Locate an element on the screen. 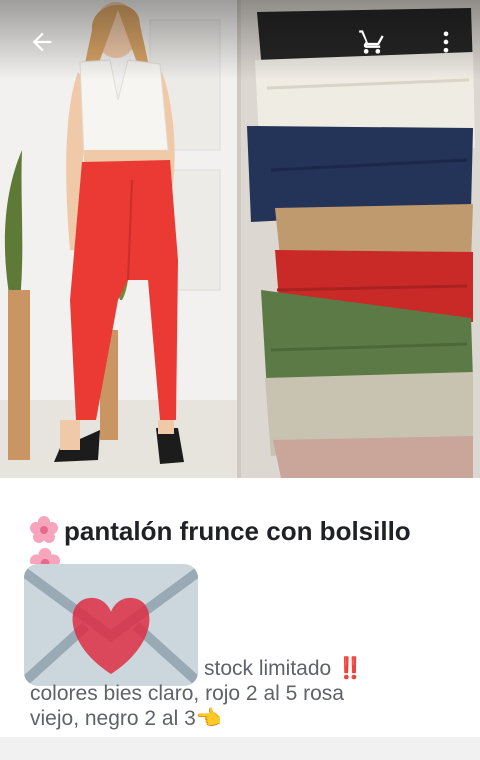  product-title: pantalón frunce con bolsillo is located at coordinates (245, 531).